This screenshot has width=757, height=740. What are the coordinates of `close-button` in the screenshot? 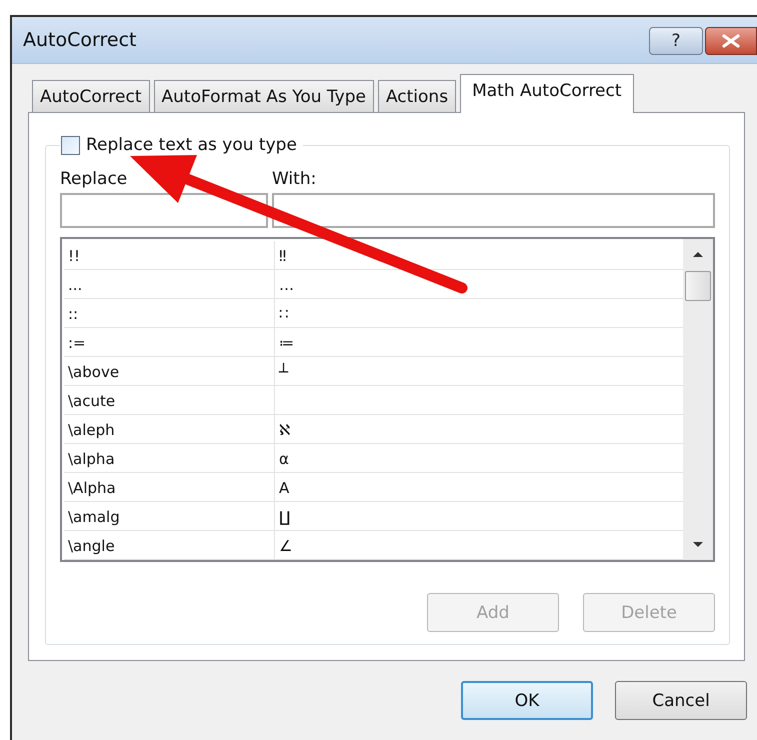 It's located at (731, 41).